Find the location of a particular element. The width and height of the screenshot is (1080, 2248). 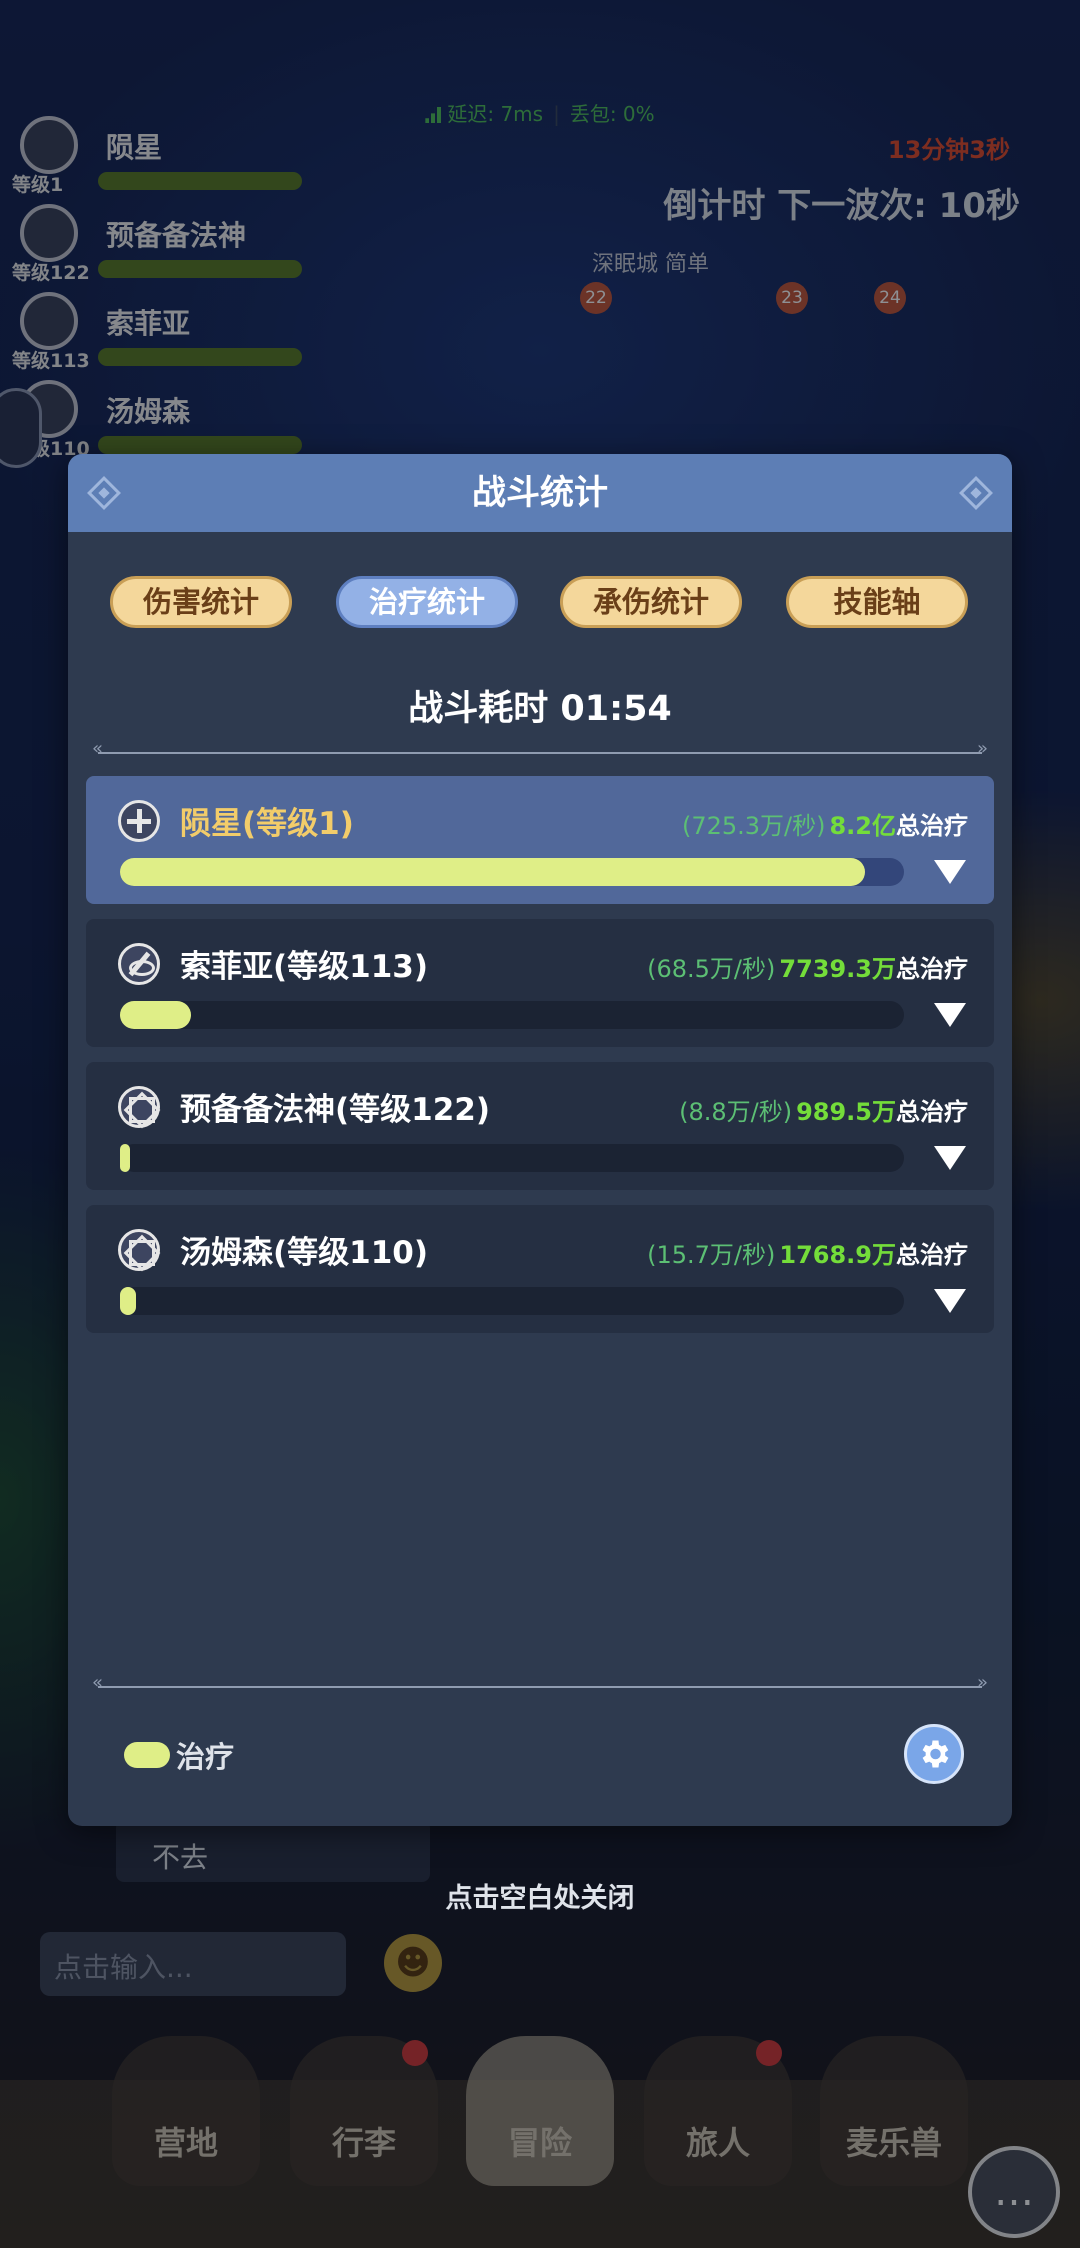

tab-damage: 伤害统计 is located at coordinates (201, 602).